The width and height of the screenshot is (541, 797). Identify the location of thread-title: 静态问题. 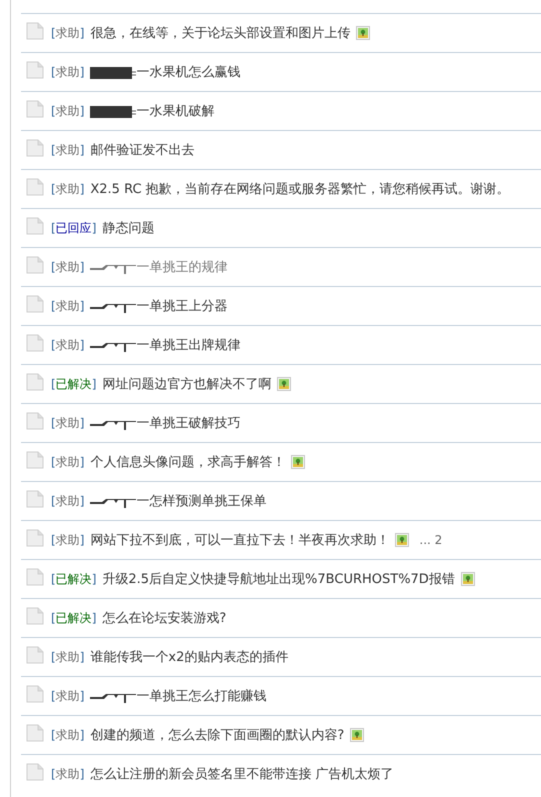
(128, 228).